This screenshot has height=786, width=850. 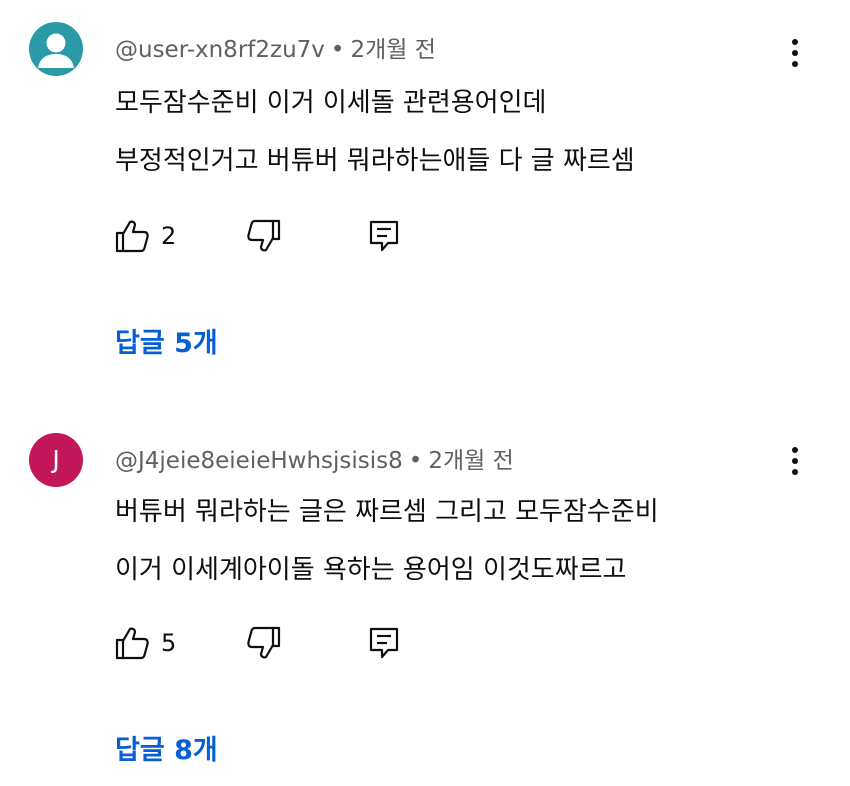 What do you see at coordinates (371, 570) in the screenshot?
I see `comment-text-line: 이거 이세계아이돌 욕하는 용어임 이것도짜르고` at bounding box center [371, 570].